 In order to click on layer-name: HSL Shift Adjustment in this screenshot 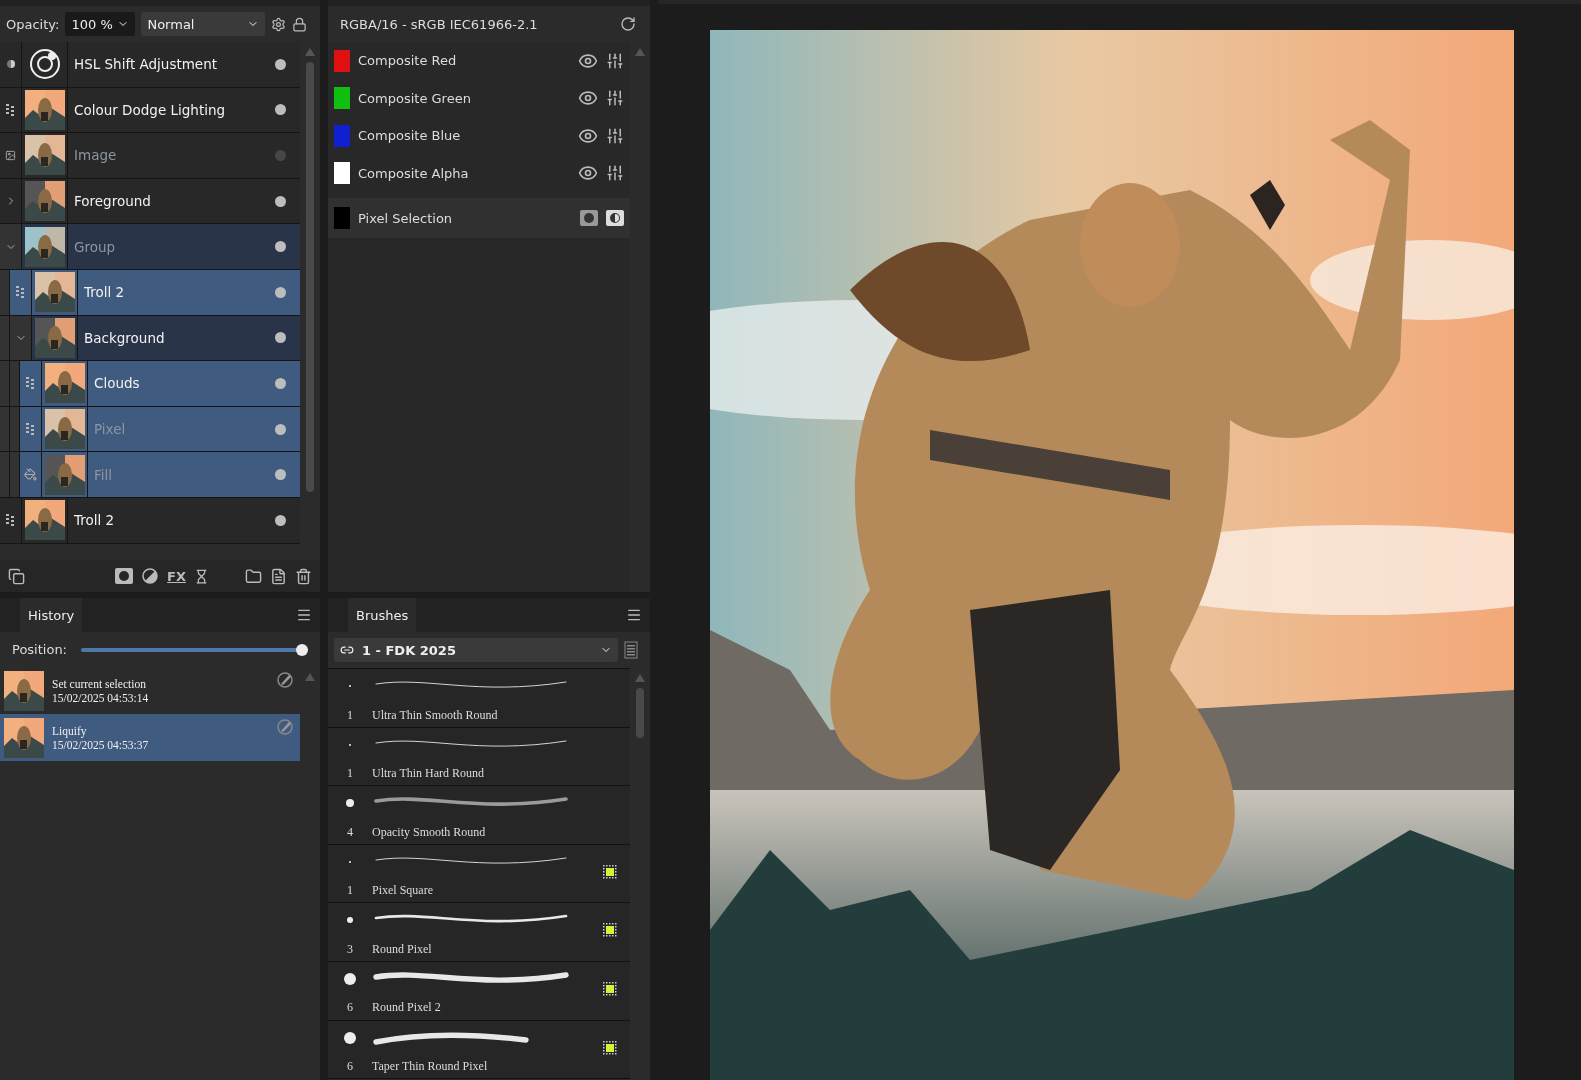, I will do `click(145, 65)`.